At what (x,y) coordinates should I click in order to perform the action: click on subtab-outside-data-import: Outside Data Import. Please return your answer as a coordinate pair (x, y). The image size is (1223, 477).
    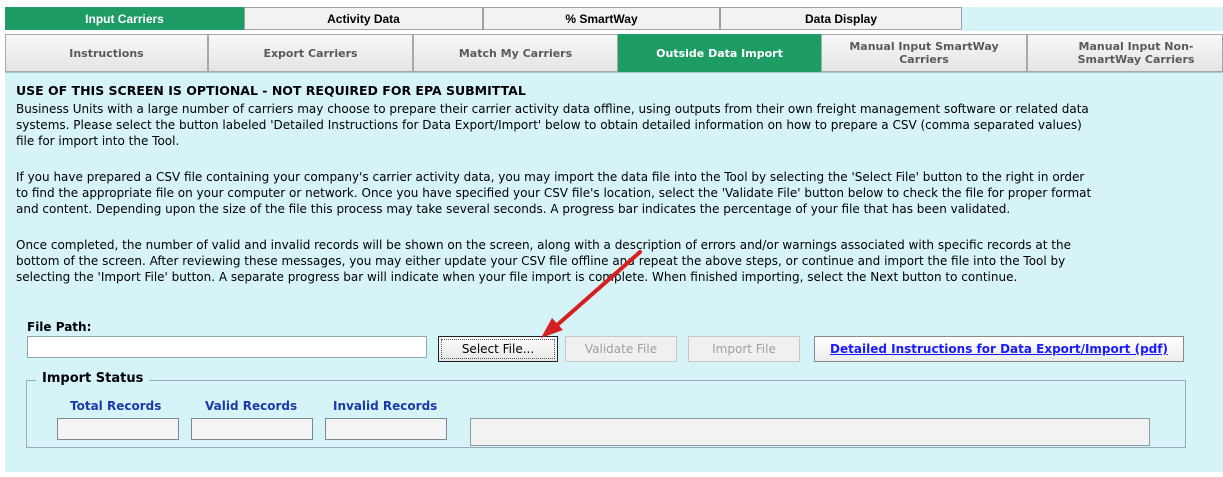
    Looking at the image, I should click on (719, 53).